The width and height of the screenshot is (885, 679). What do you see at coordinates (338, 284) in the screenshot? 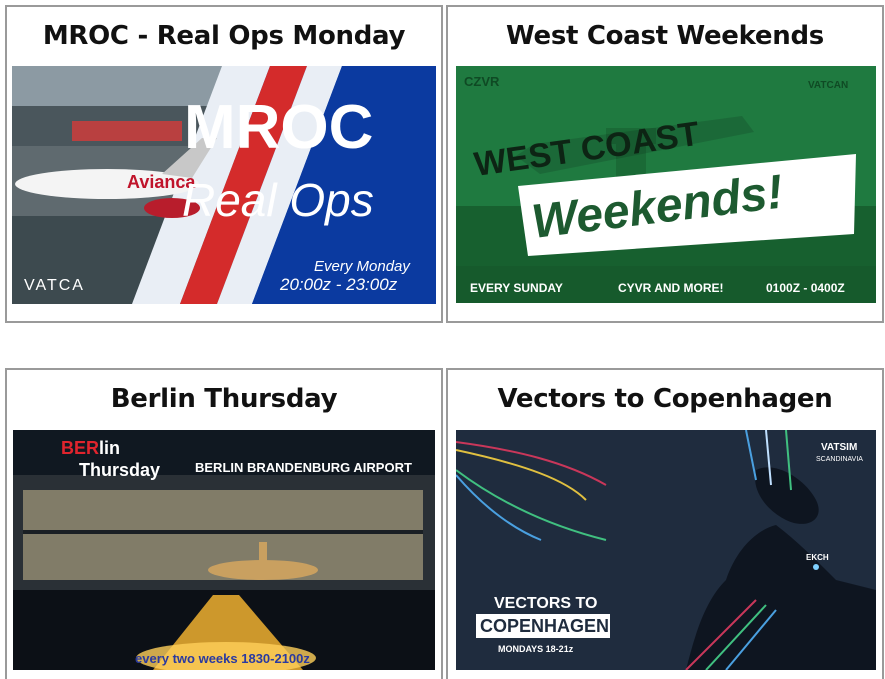
I see `banner-schedule-time: 20:00z - 23:00z` at bounding box center [338, 284].